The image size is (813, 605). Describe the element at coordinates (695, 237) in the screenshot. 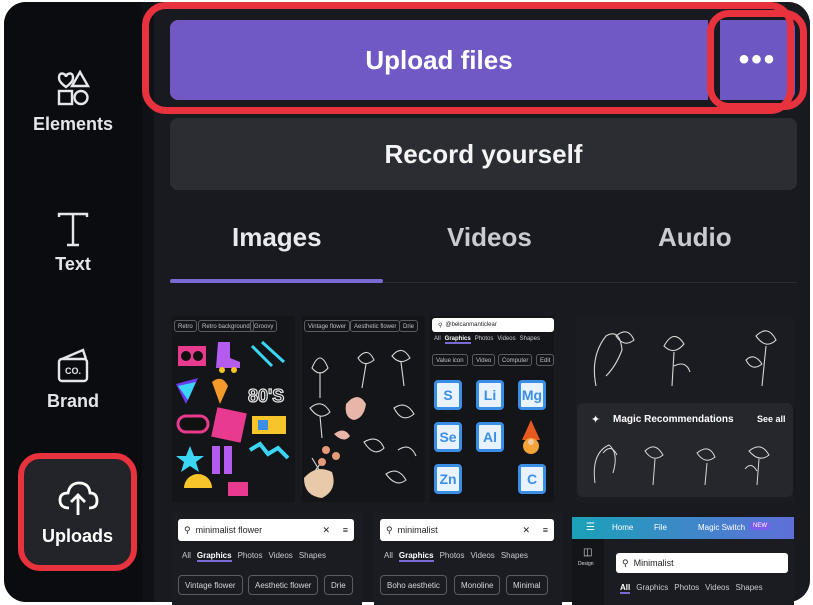

I see `tab-audio: Audio` at that location.